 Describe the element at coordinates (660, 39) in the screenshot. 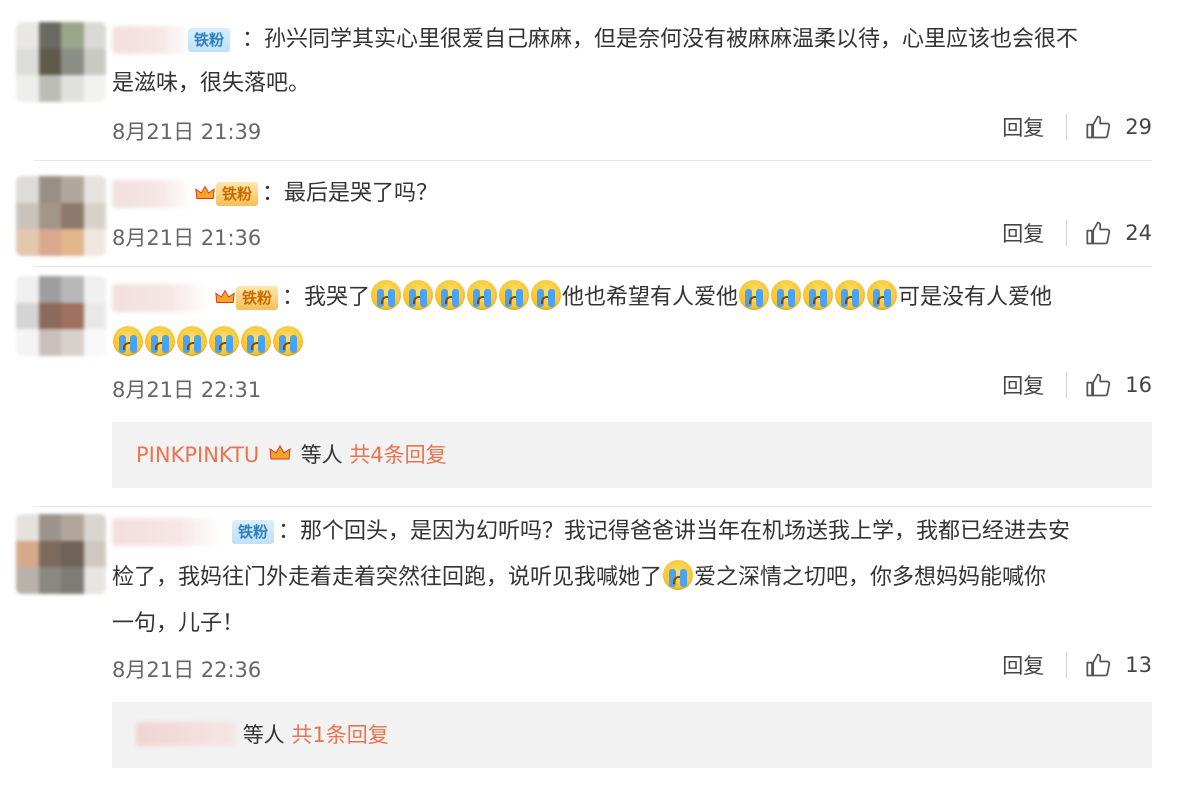

I see `comment-text: ：孙兴同学其实心里很爱自己麻麻，但是奈何没有被麻麻温柔以待，心里应该也会很不` at that location.